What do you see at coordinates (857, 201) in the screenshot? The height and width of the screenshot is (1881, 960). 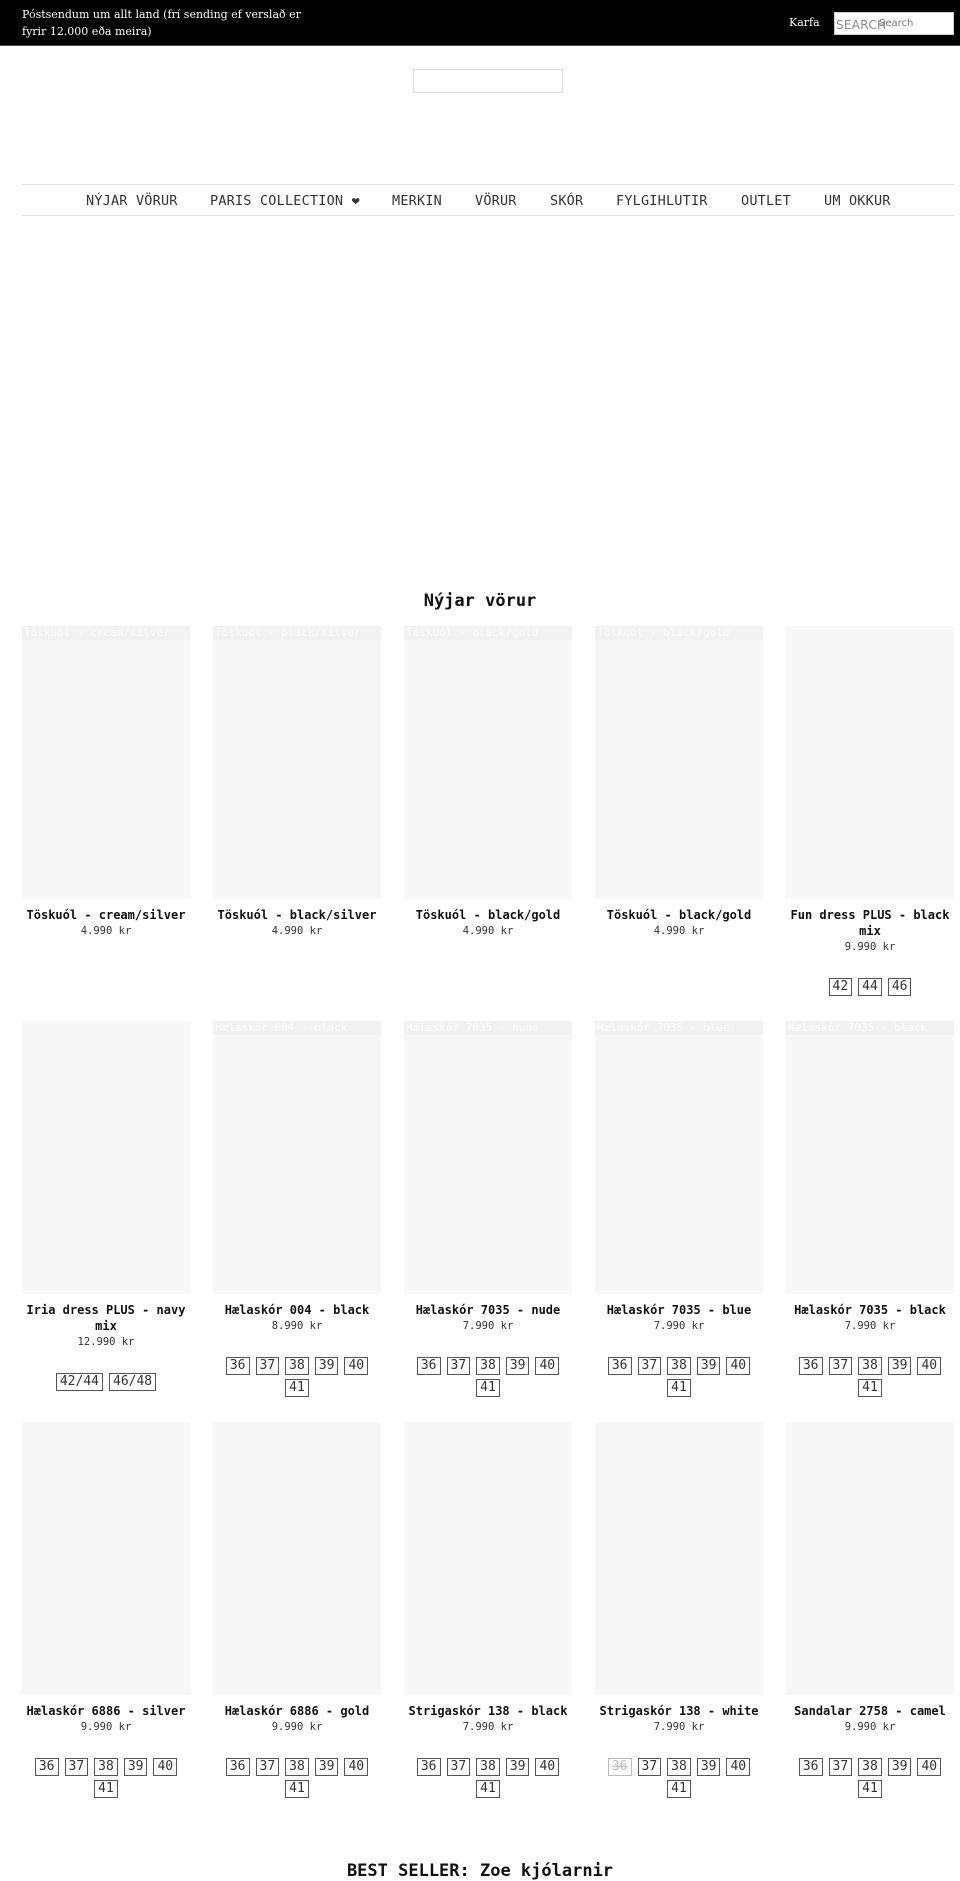 I see `nav-item-um-okkur: UM OKKUR` at bounding box center [857, 201].